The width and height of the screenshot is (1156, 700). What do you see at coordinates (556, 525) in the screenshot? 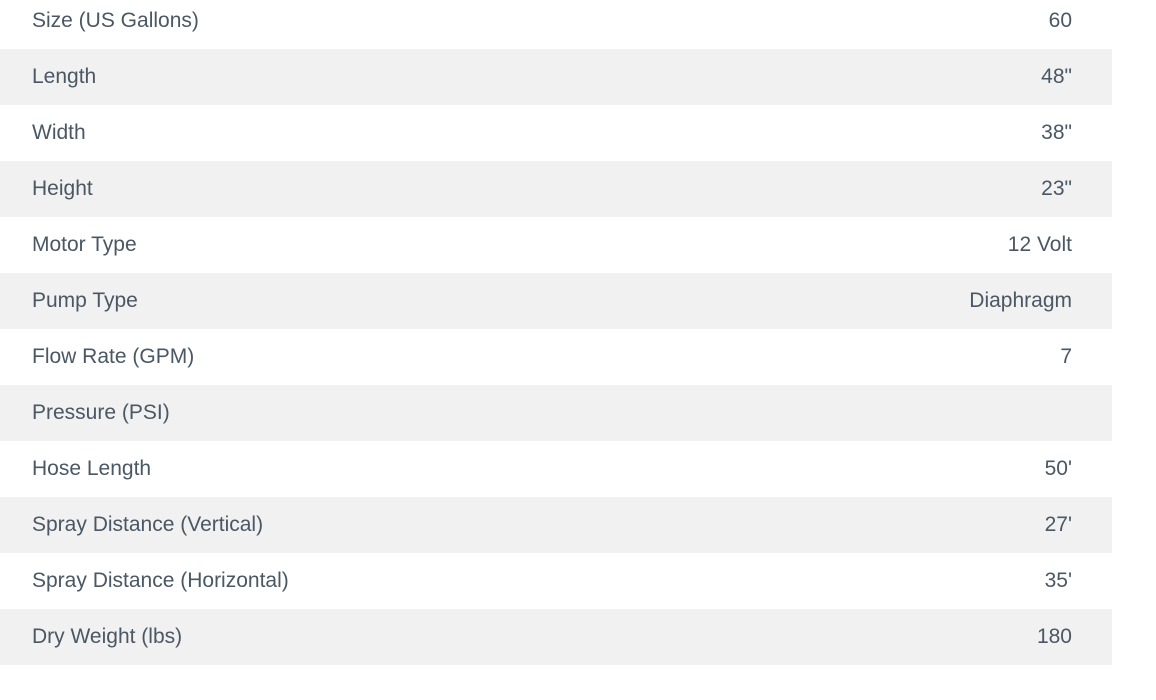
I see `table-row: Spray Distance (Vertical) 27'` at bounding box center [556, 525].